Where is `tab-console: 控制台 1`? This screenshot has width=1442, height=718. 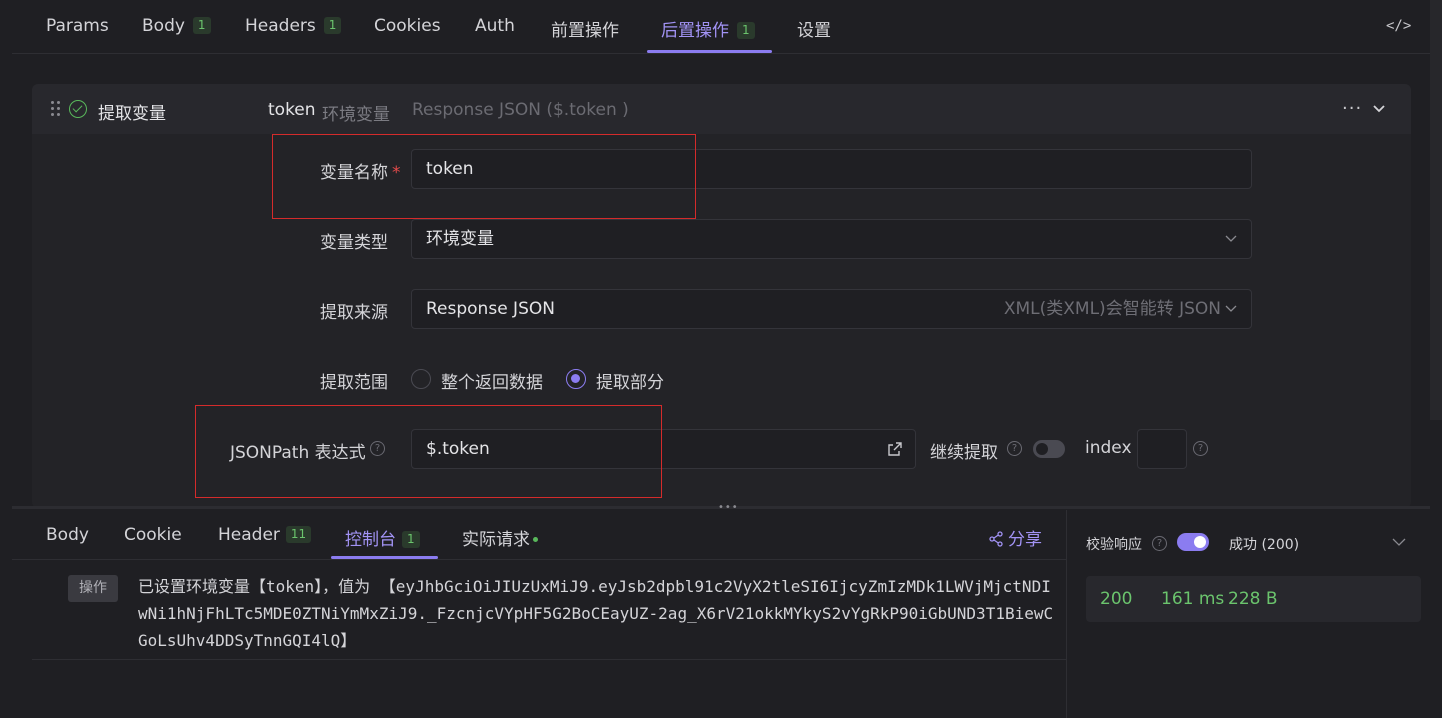 tab-console: 控制台 1 is located at coordinates (382, 537).